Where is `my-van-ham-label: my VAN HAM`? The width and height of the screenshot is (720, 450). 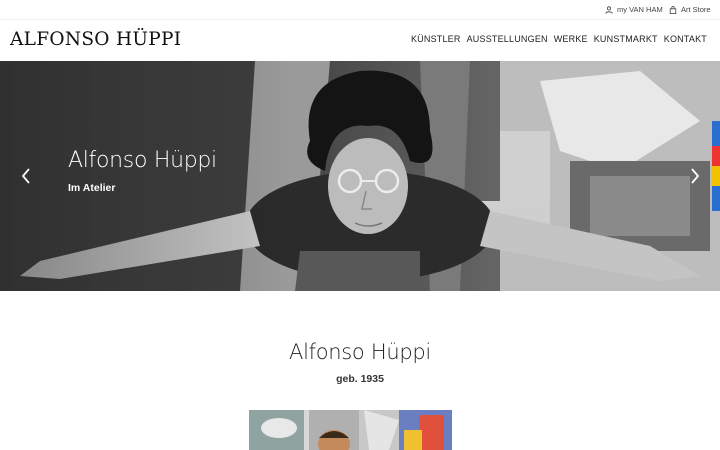 my-van-ham-label: my VAN HAM is located at coordinates (640, 9).